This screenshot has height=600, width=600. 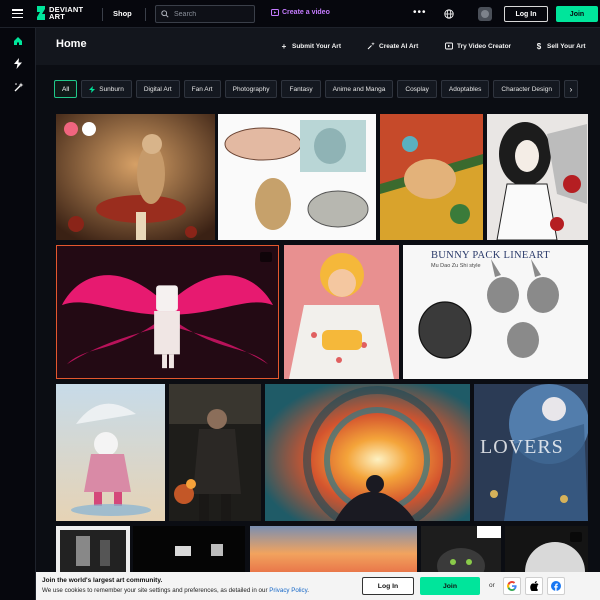 What do you see at coordinates (165, 14) in the screenshot?
I see `search-icon` at bounding box center [165, 14].